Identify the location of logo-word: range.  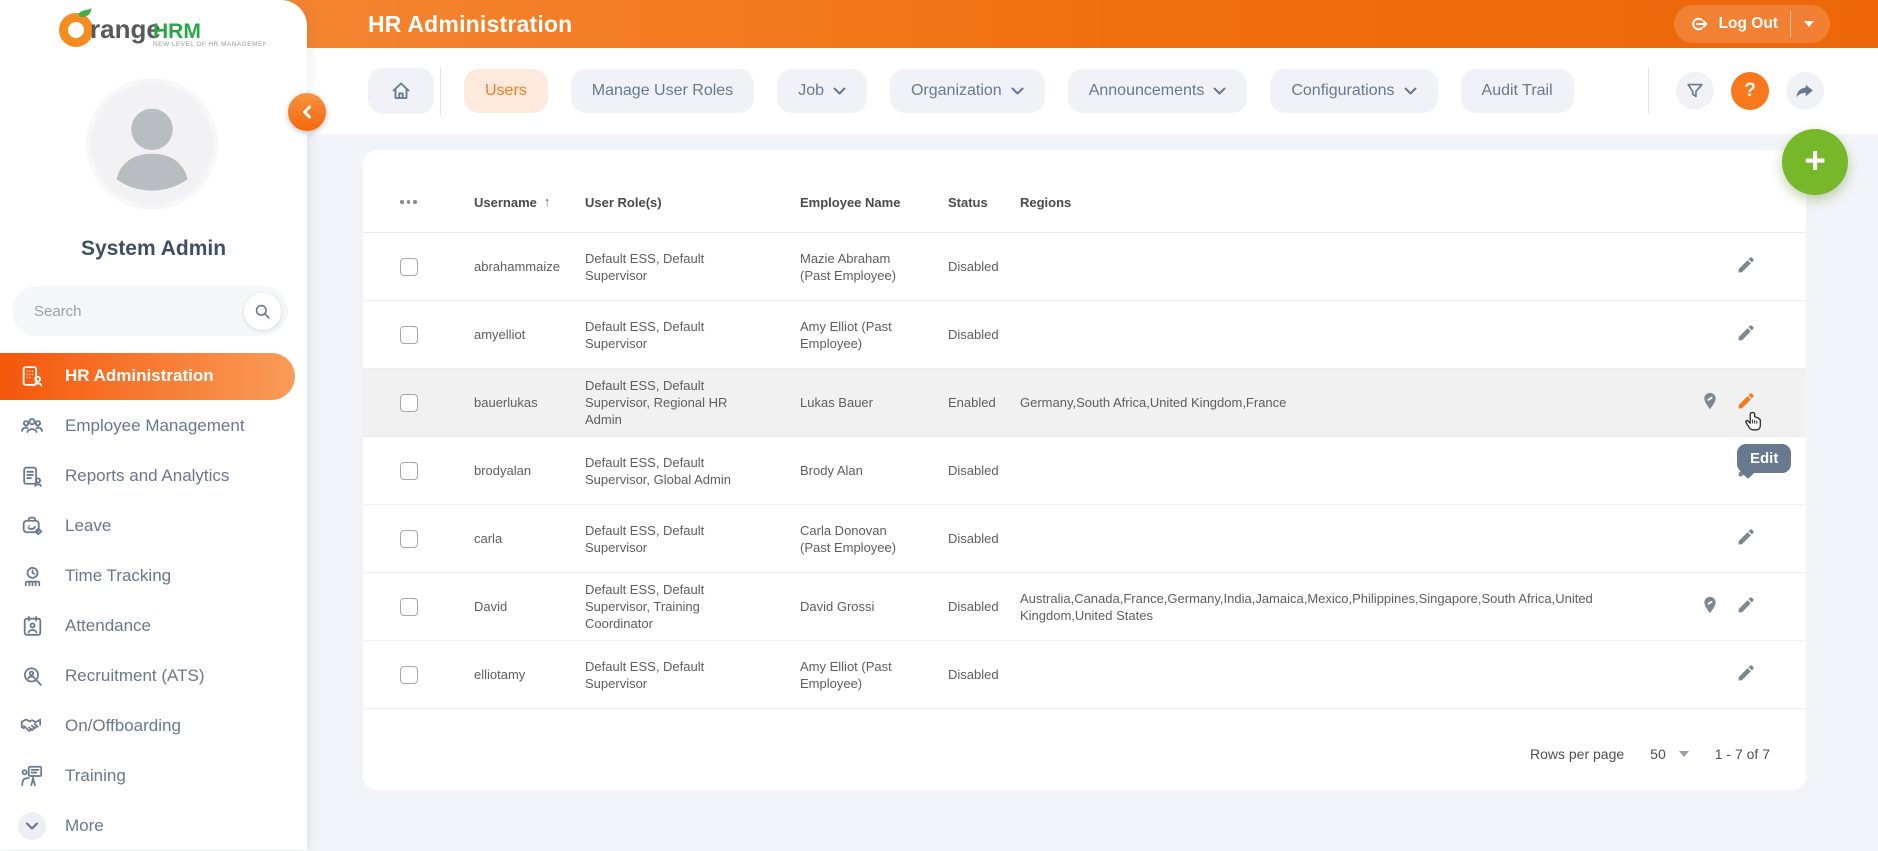
(125, 29).